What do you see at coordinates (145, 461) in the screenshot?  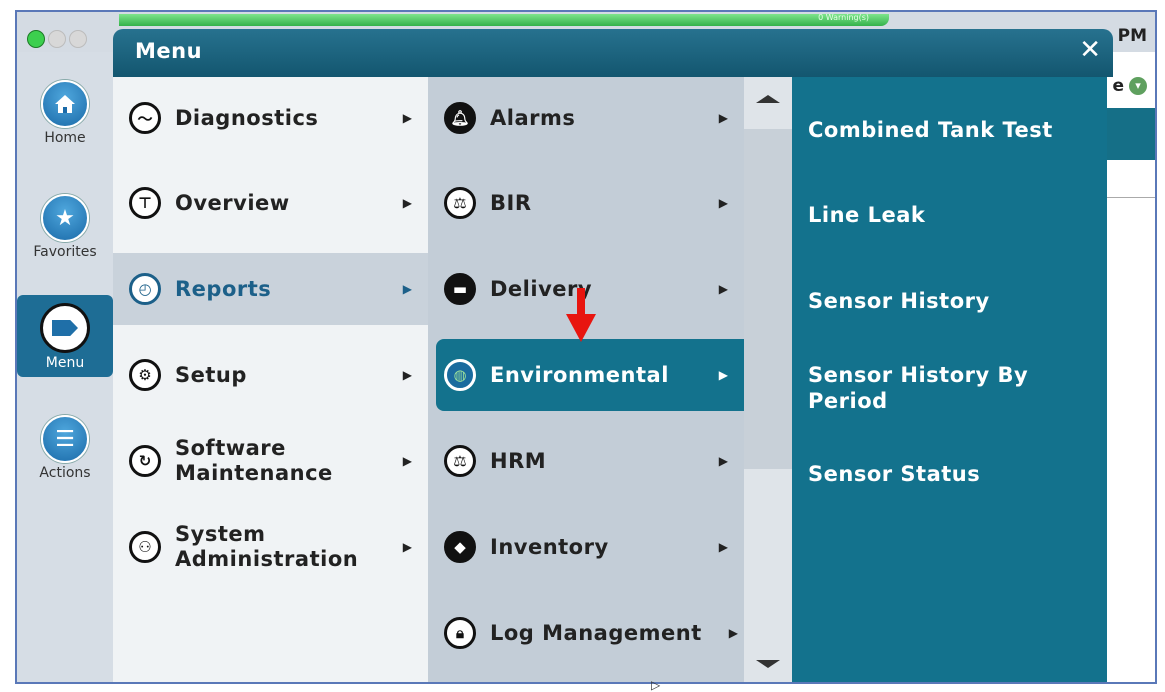 I see `refresh-icon: ↻` at bounding box center [145, 461].